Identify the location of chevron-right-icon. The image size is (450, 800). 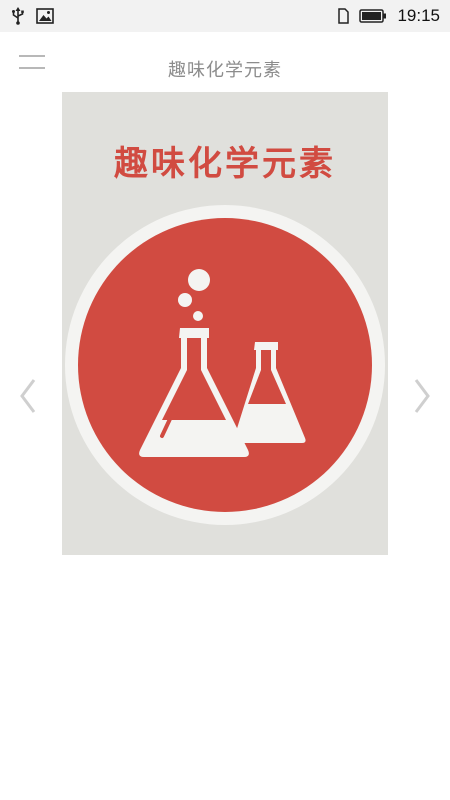
(422, 396).